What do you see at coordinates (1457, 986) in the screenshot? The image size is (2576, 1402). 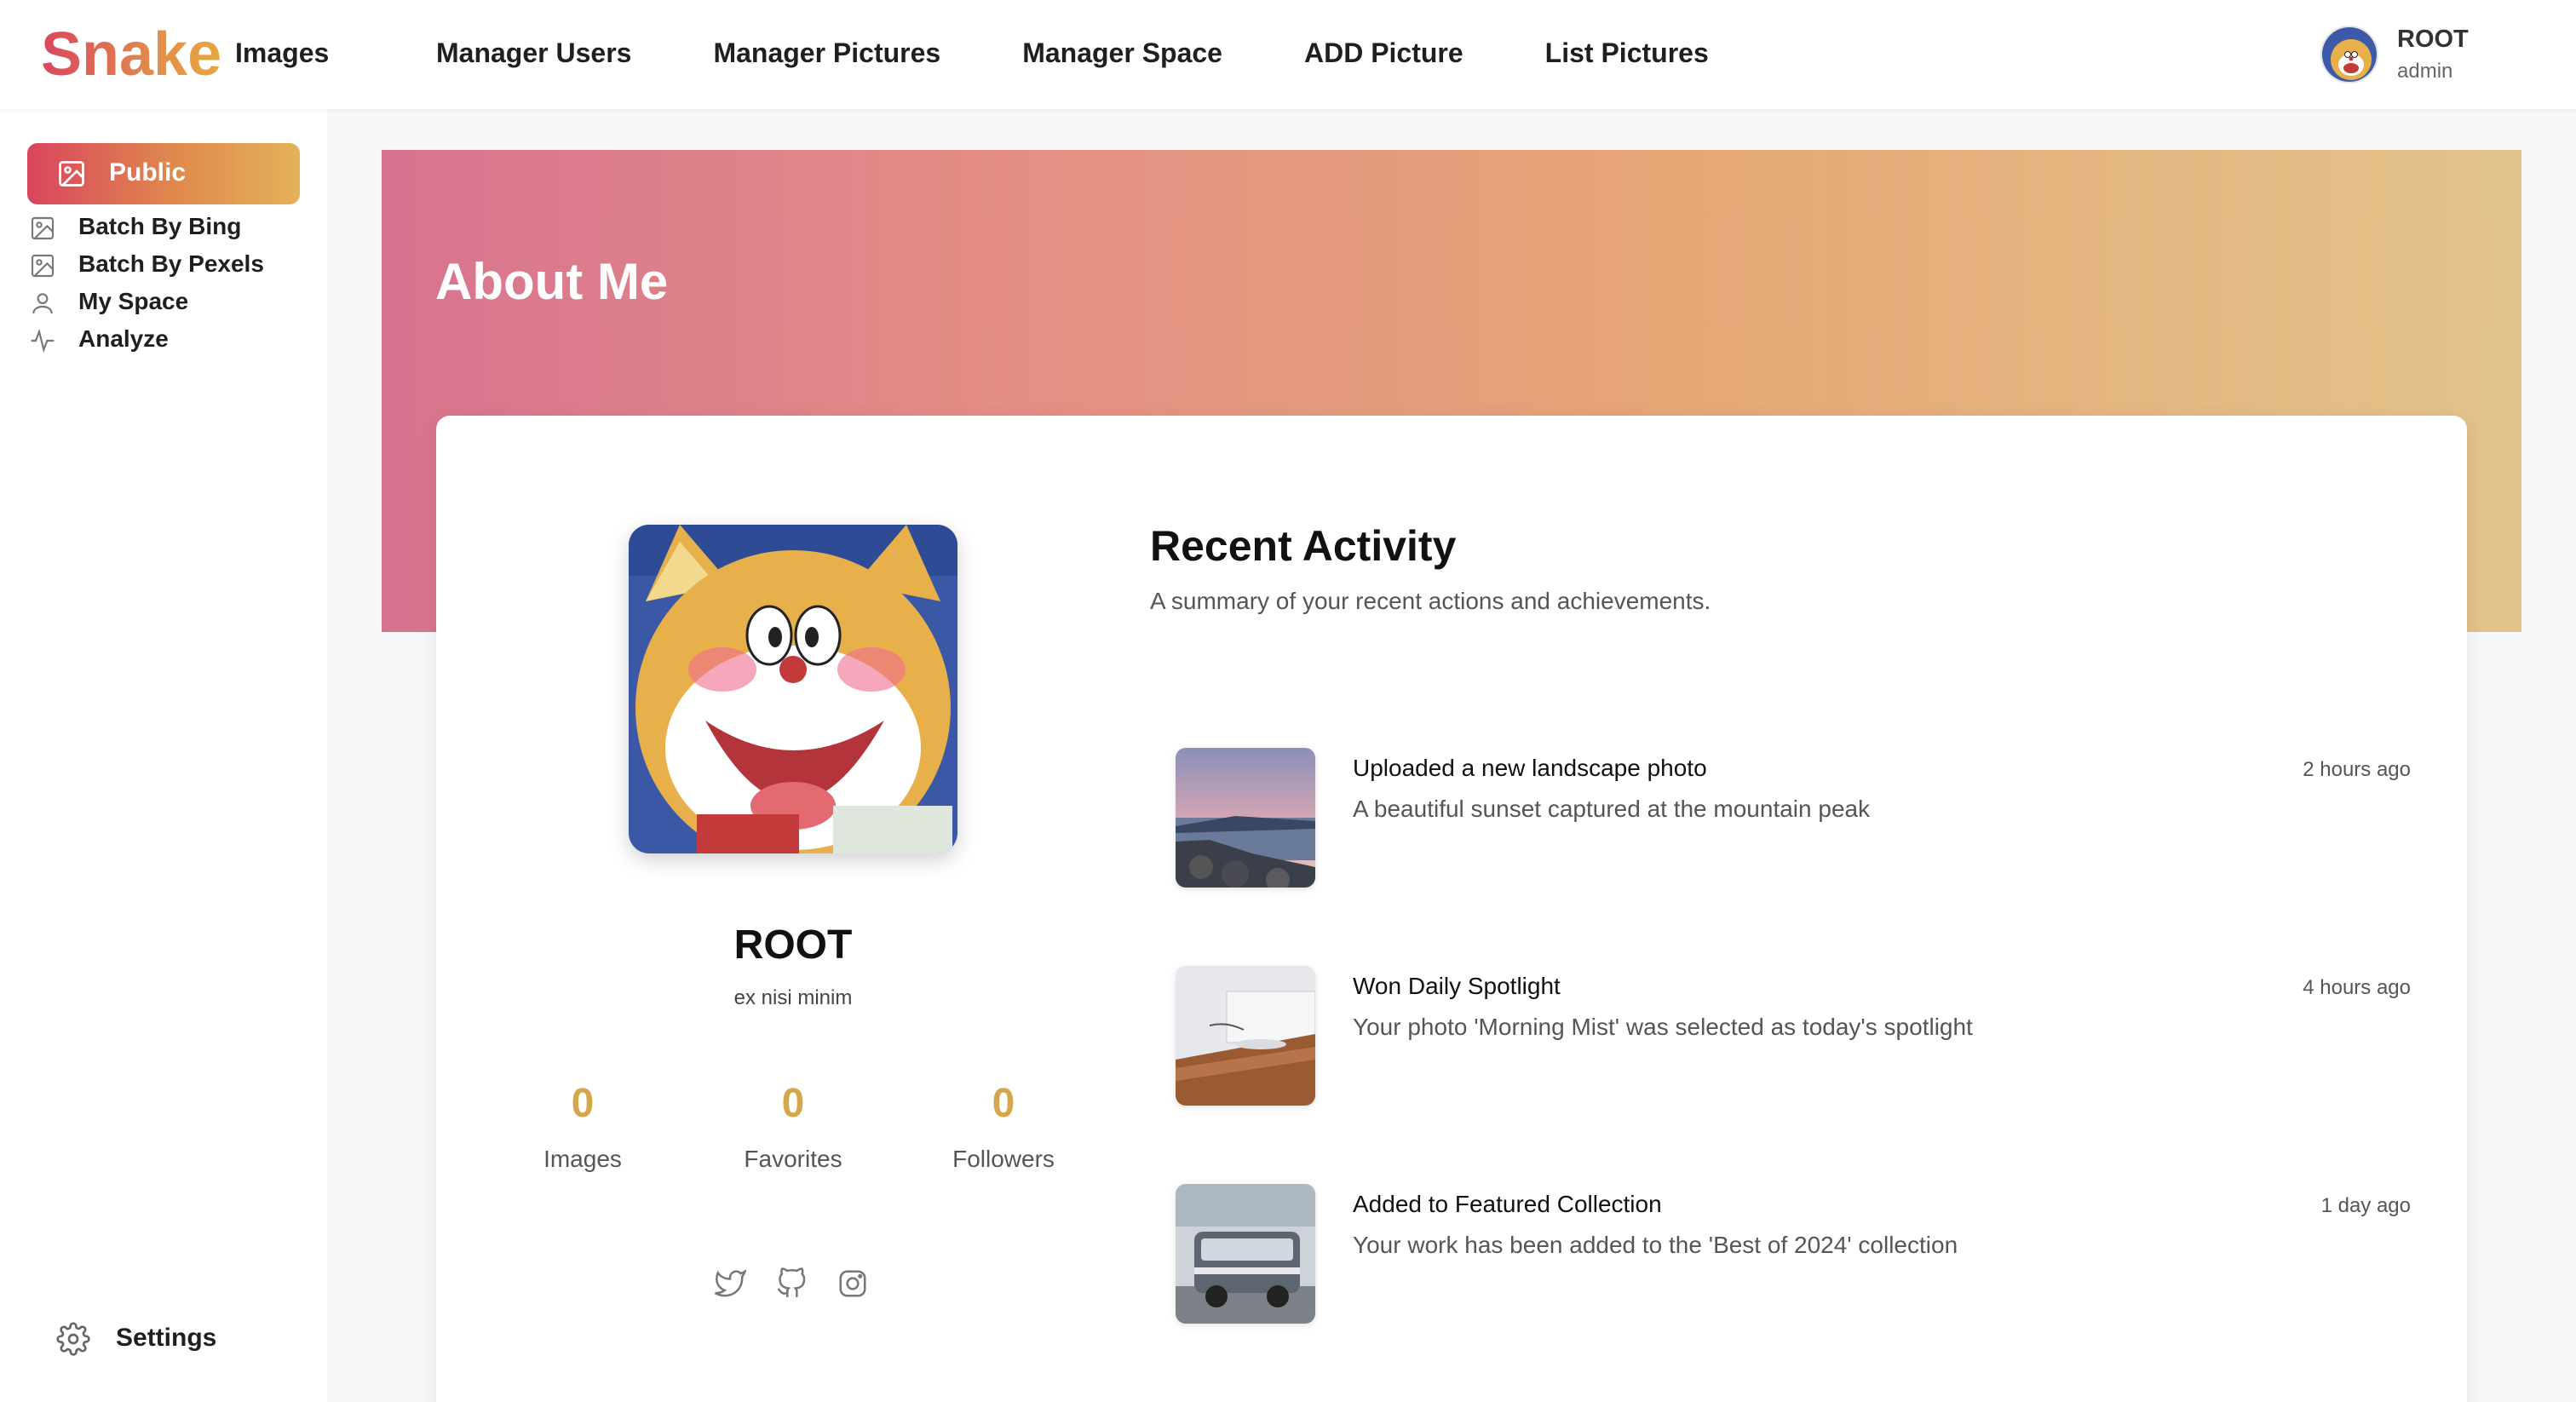 I see `activity-title: Won Daily Spotlight` at bounding box center [1457, 986].